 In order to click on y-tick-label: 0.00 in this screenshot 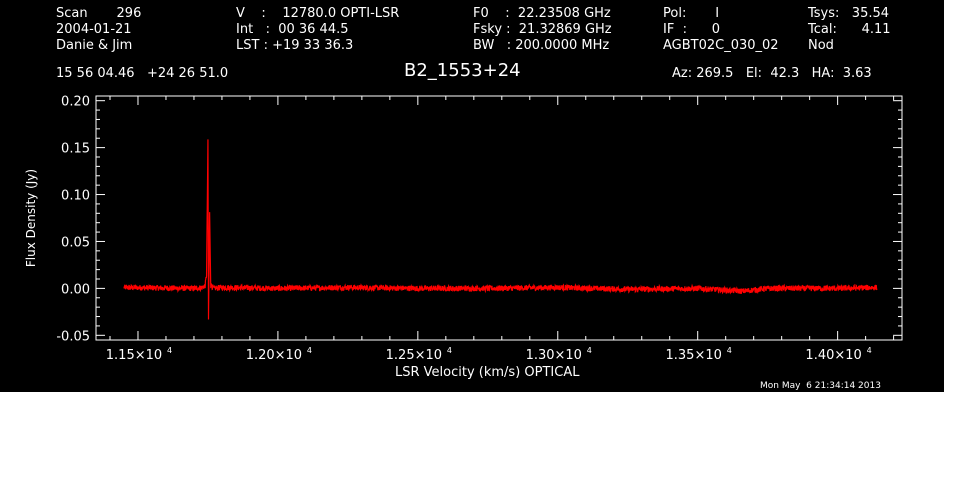, I will do `click(75, 289)`.